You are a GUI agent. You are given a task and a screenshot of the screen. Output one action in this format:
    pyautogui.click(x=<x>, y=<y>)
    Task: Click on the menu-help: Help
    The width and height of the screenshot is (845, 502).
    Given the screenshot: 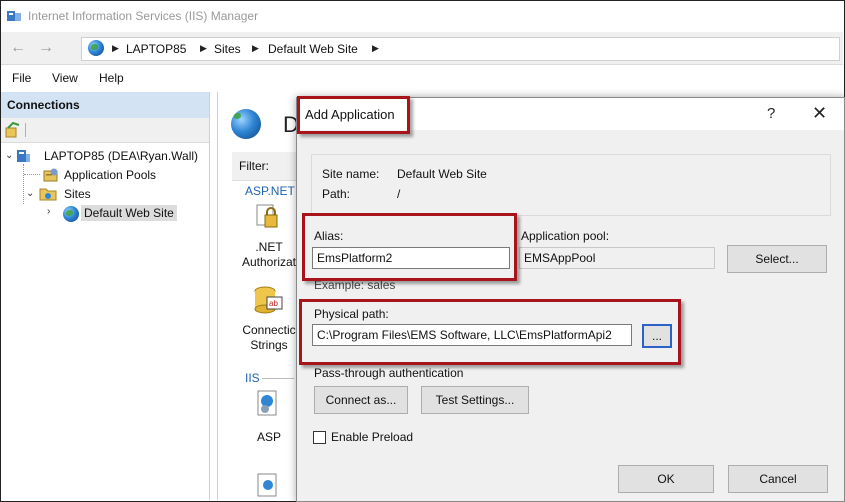 What is the action you would take?
    pyautogui.click(x=111, y=78)
    